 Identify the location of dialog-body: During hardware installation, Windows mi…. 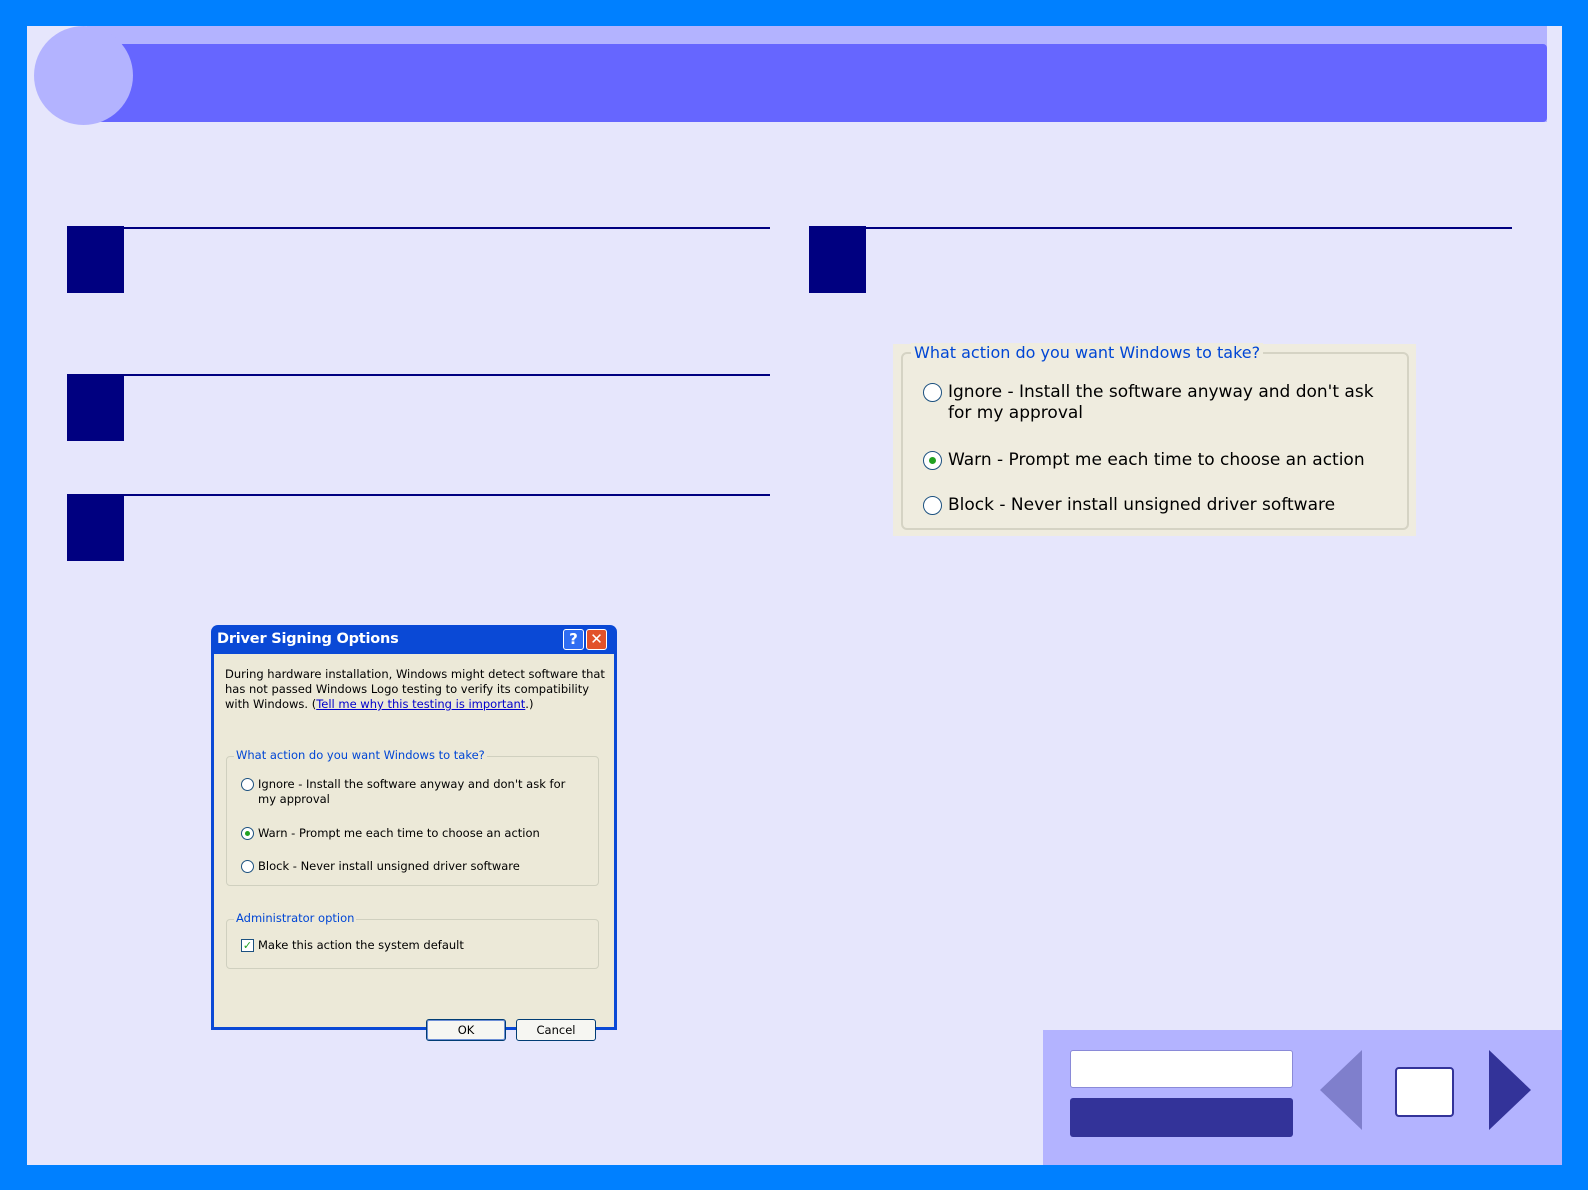
(414, 847).